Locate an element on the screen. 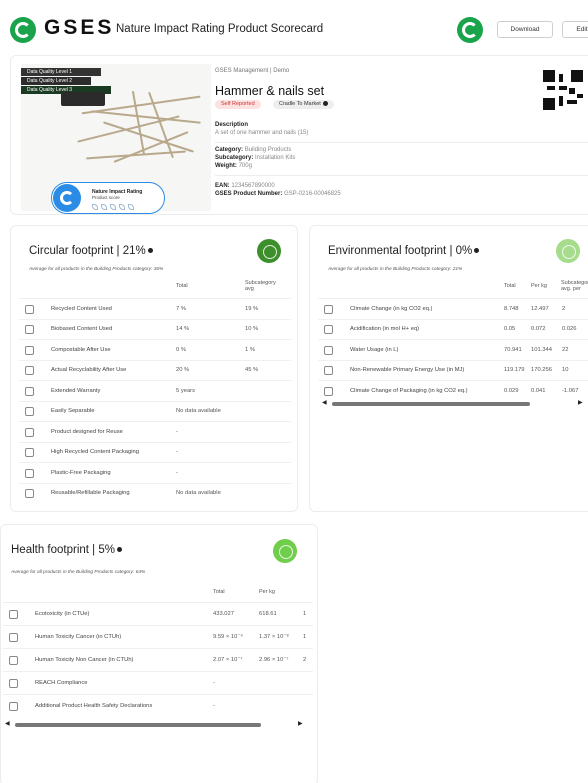 The width and height of the screenshot is (588, 783). per-kg-cell: 618.61 is located at coordinates (268, 614).